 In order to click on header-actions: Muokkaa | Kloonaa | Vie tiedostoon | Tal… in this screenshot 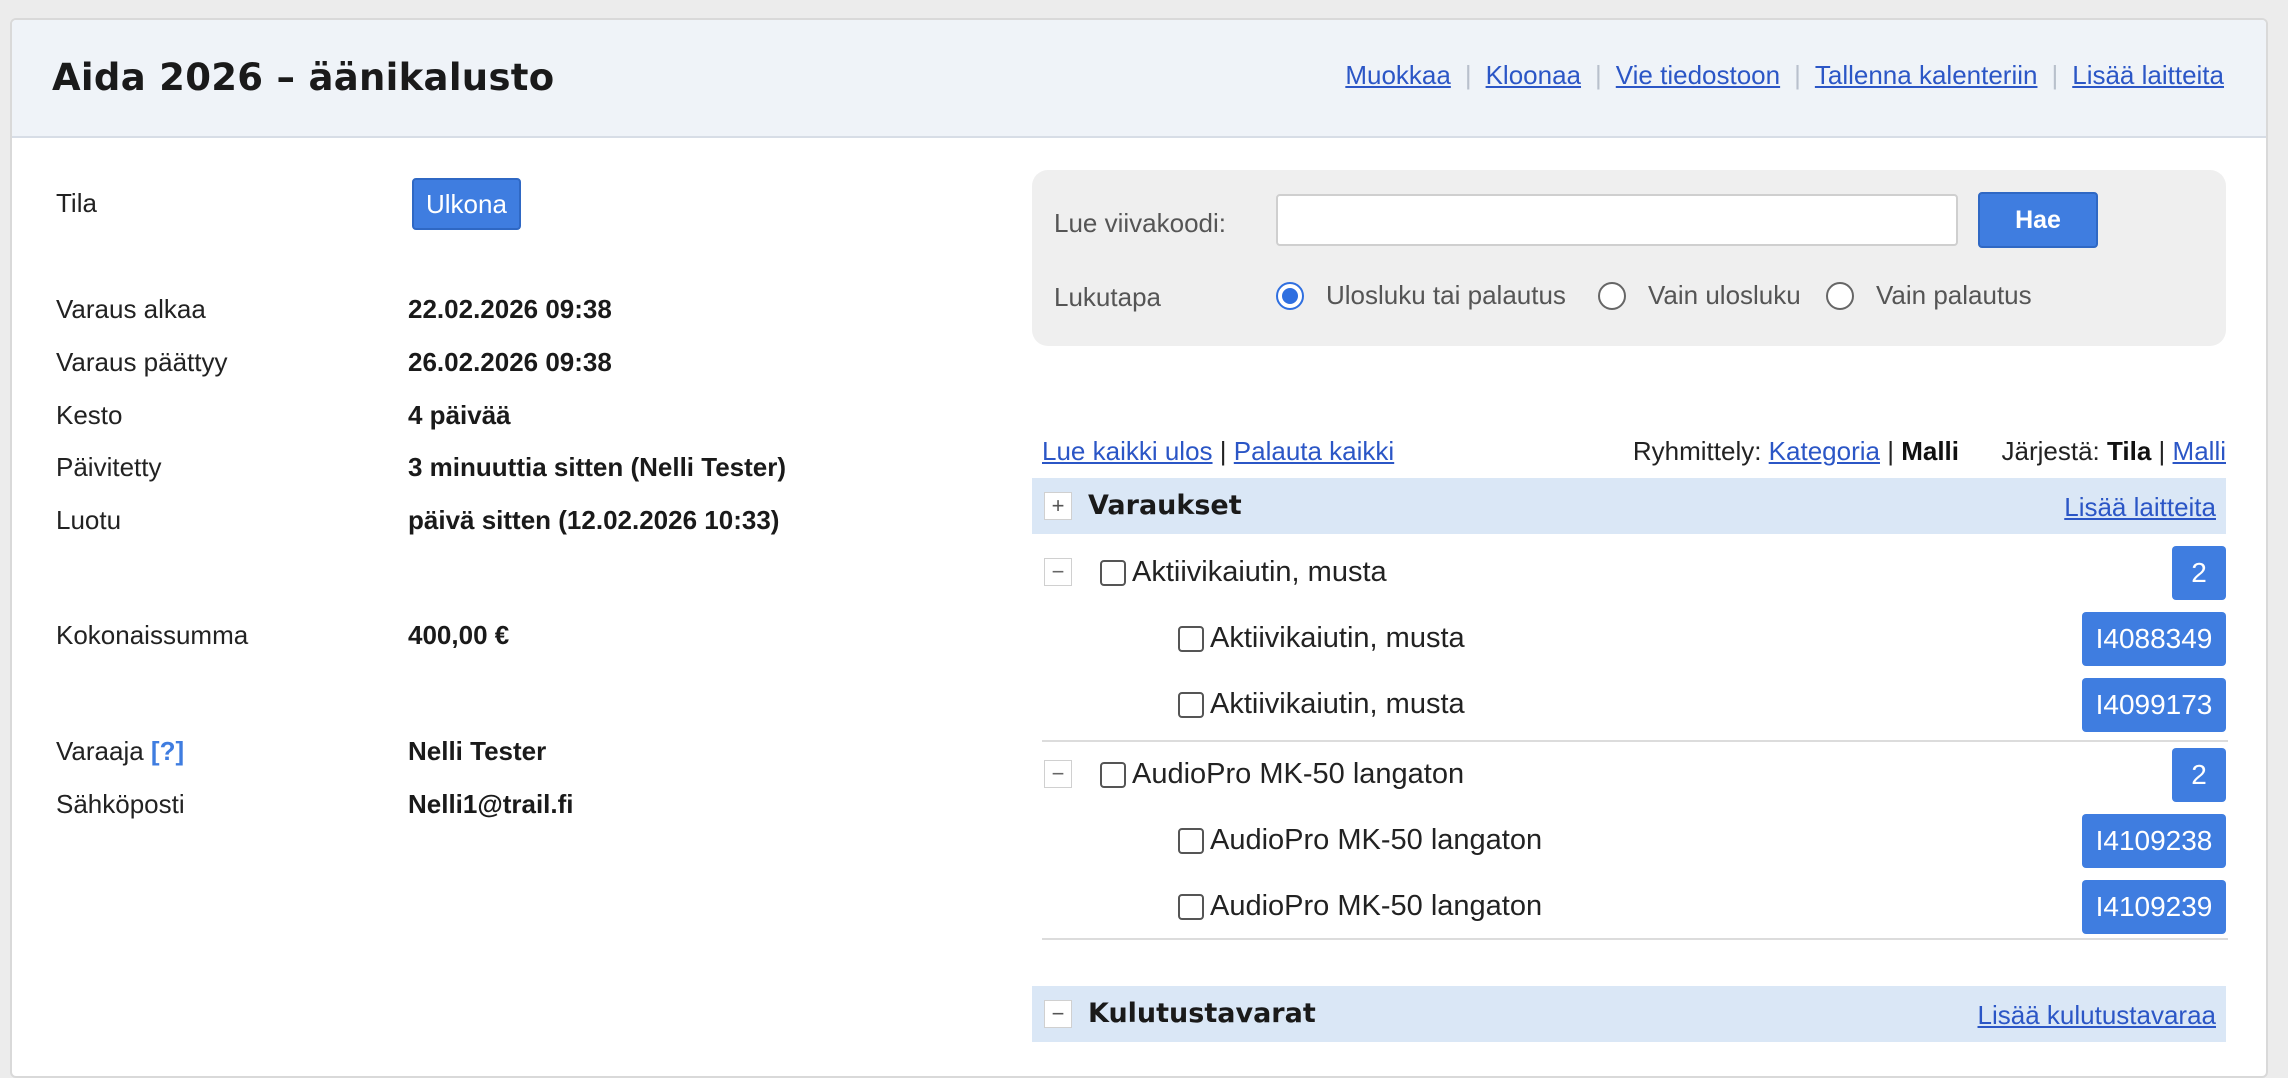, I will do `click(1784, 75)`.